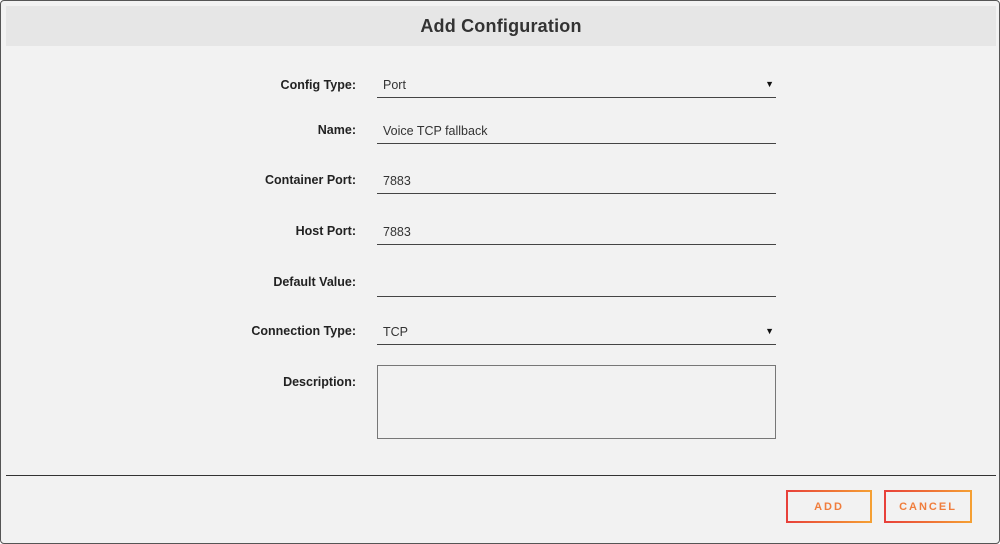  Describe the element at coordinates (303, 331) in the screenshot. I see `connection-type-label: Connection Type:` at that location.